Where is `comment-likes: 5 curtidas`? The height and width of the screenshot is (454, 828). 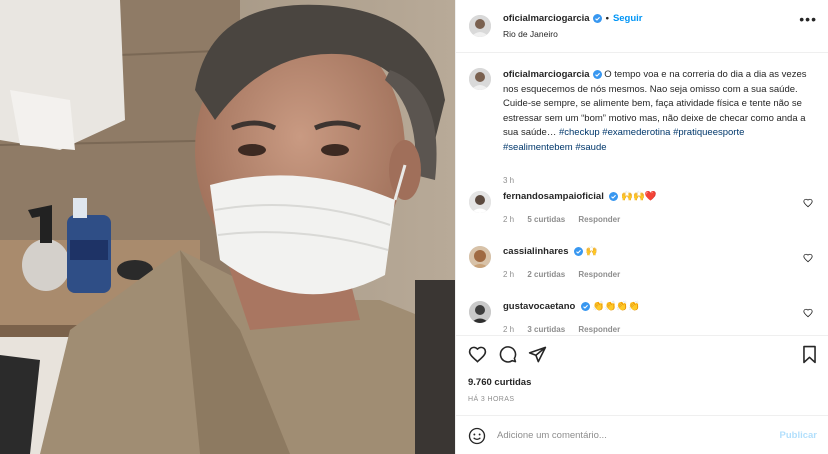
comment-likes: 5 curtidas is located at coordinates (546, 219).